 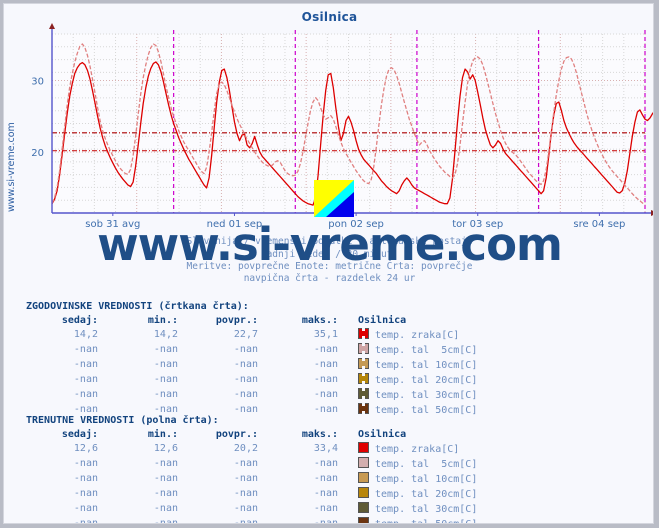 I want to click on legend-label: temp. tal 50cm[C], so click(x=426, y=521).